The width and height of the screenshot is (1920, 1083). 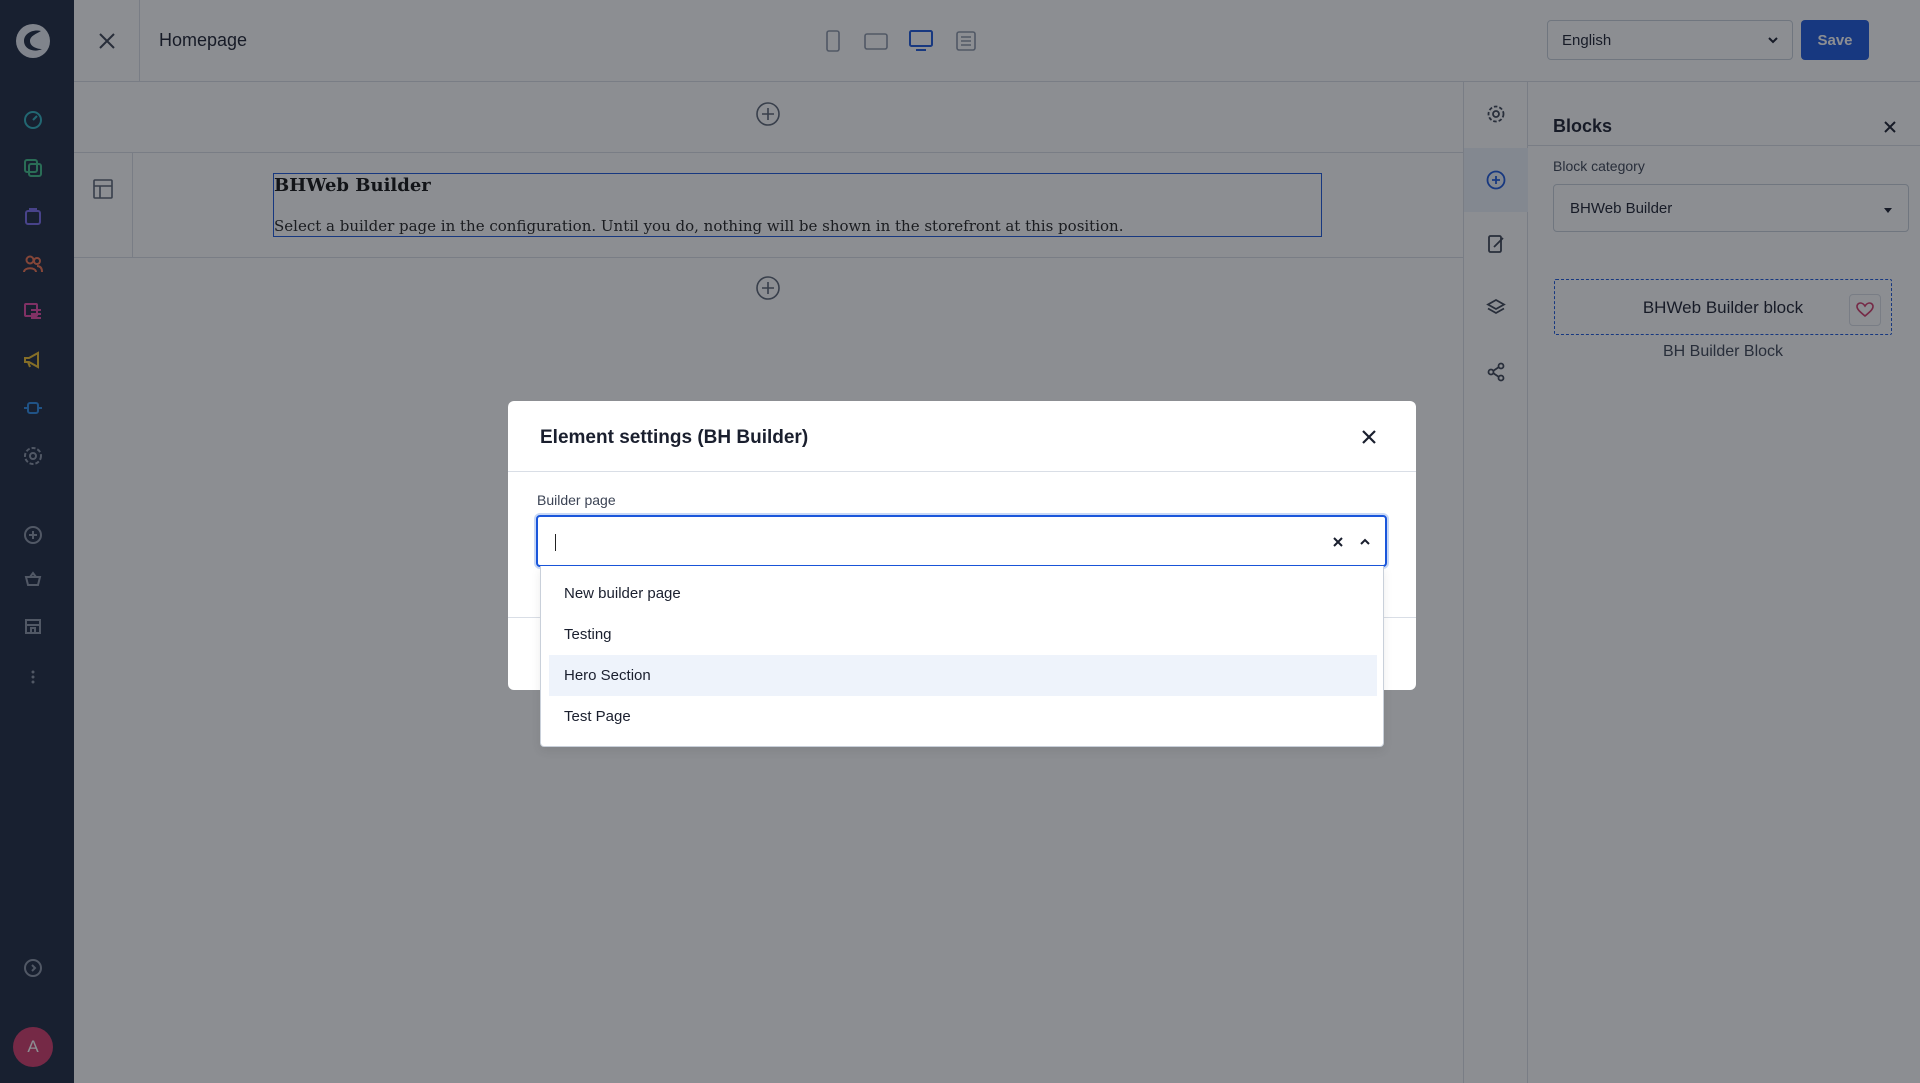 I want to click on clear-selection-icon, so click(x=1338, y=542).